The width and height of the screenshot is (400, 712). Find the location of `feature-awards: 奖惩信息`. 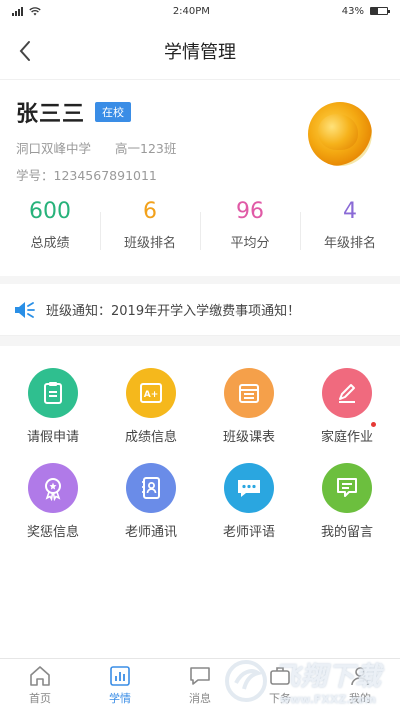

feature-awards: 奖惩信息 is located at coordinates (53, 501).